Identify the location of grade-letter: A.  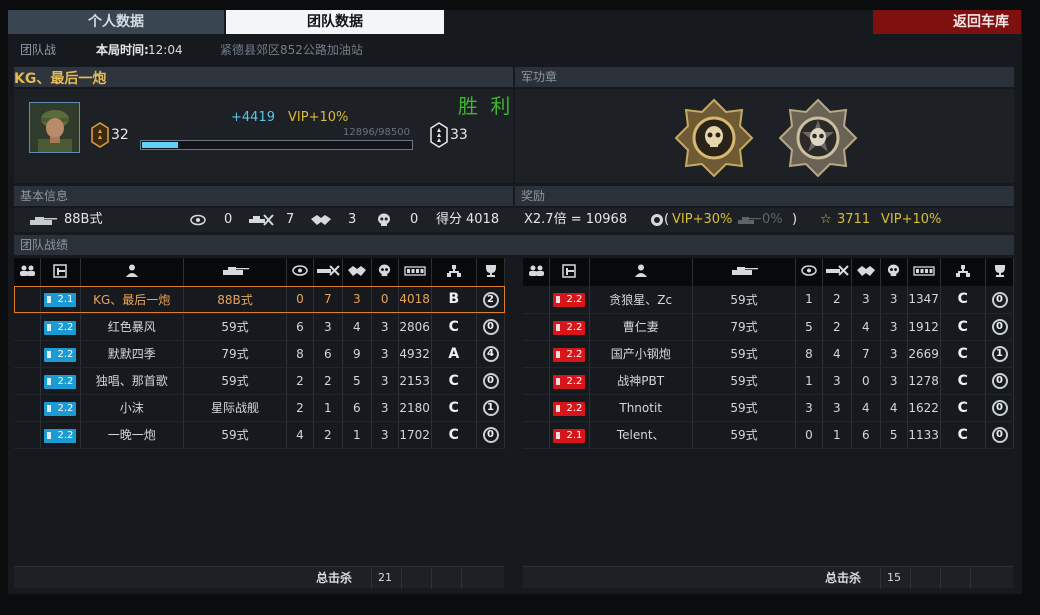
(454, 353).